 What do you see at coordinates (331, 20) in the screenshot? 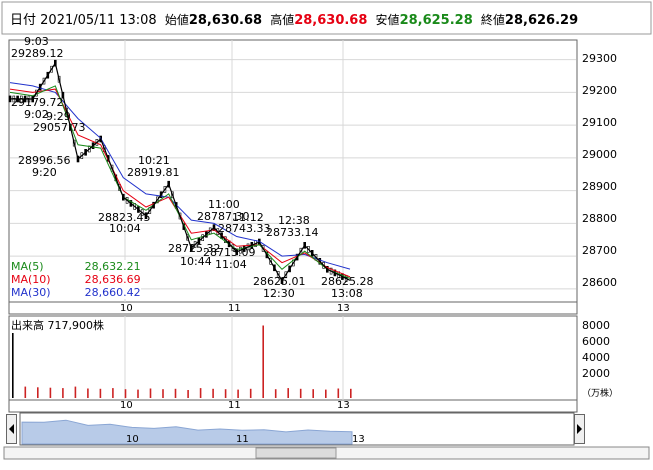
I see `high-value: 28,630.68` at bounding box center [331, 20].